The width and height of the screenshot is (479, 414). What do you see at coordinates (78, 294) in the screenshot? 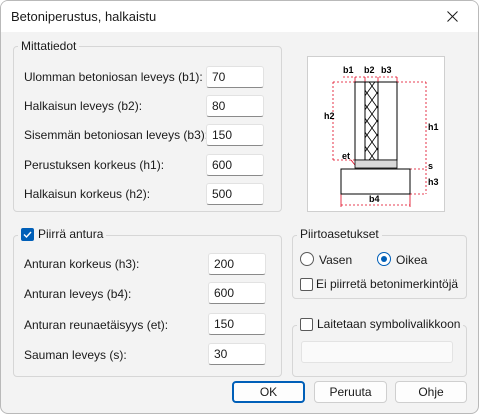
I see `b4-label: Anturan leveys (b4):` at bounding box center [78, 294].